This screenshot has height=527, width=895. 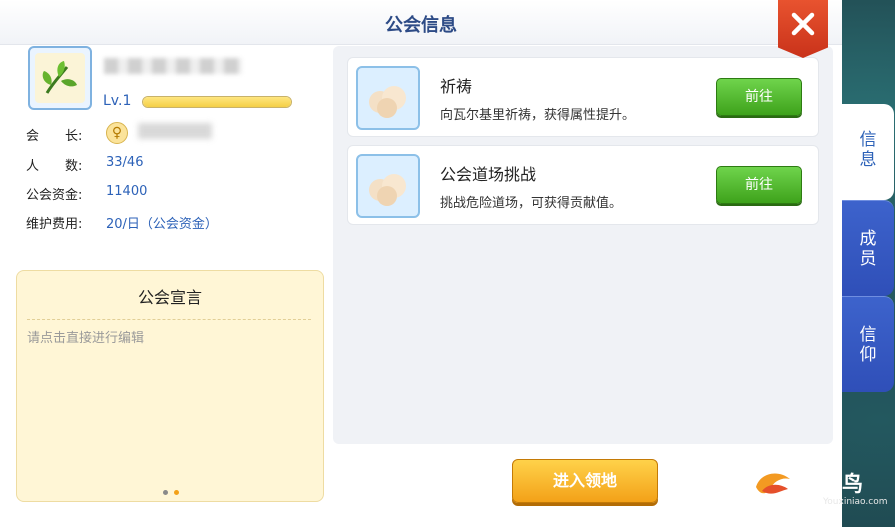 I want to click on manifesto-title: 公会宣言, so click(x=169, y=297).